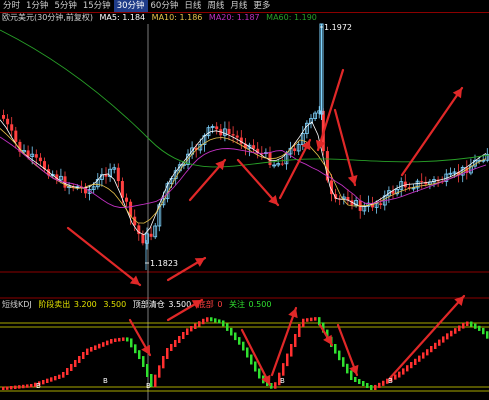  I want to click on buy-marker-4: B, so click(282, 381).